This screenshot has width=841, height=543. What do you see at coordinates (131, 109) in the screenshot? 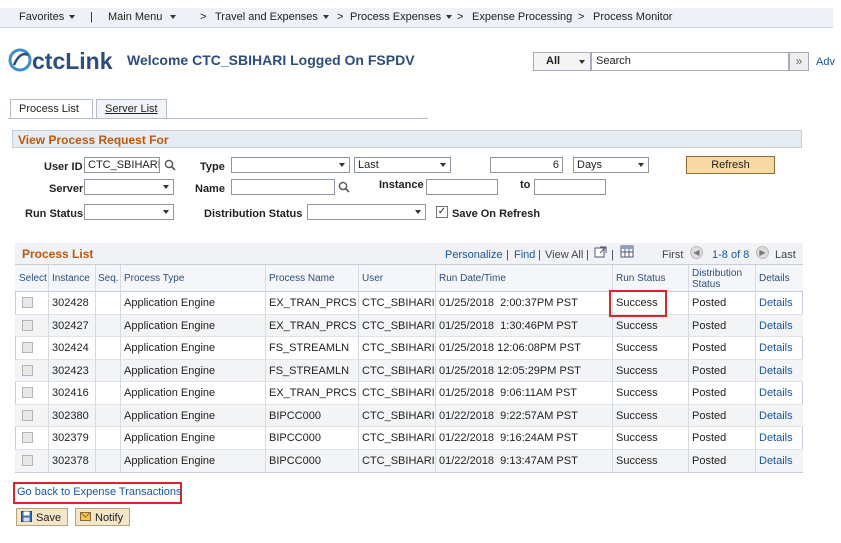
I see `tab-server-list: Server List` at bounding box center [131, 109].